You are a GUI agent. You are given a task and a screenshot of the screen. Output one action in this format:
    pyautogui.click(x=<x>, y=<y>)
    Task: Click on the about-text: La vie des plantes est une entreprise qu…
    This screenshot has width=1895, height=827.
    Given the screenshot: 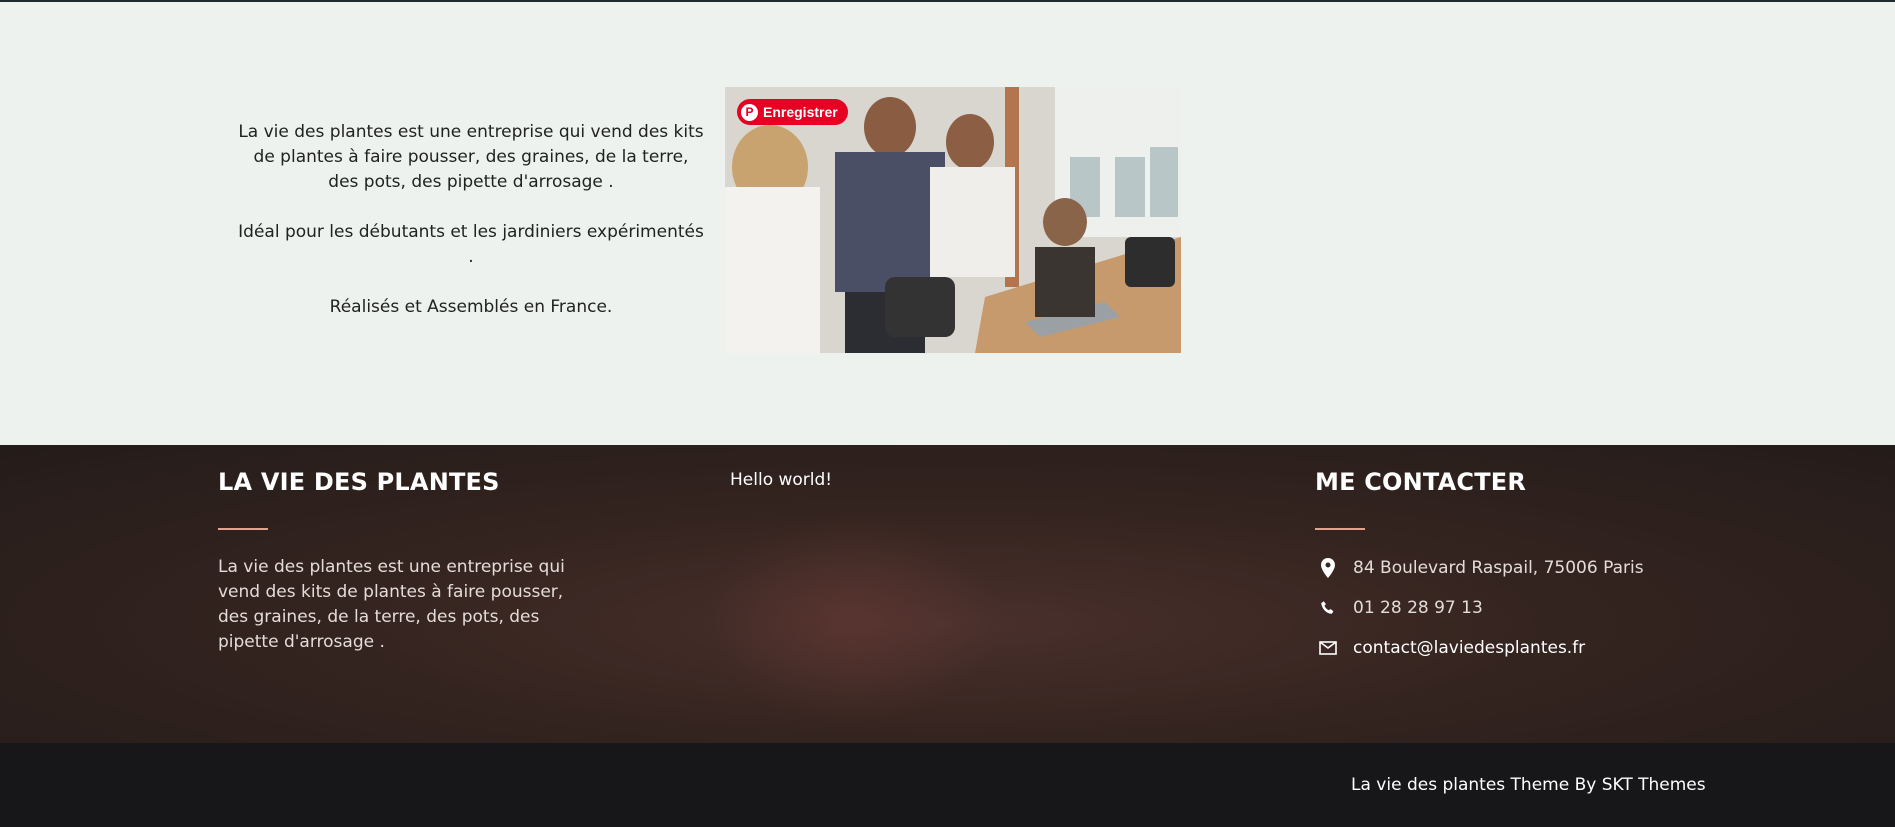 What is the action you would take?
    pyautogui.click(x=471, y=232)
    